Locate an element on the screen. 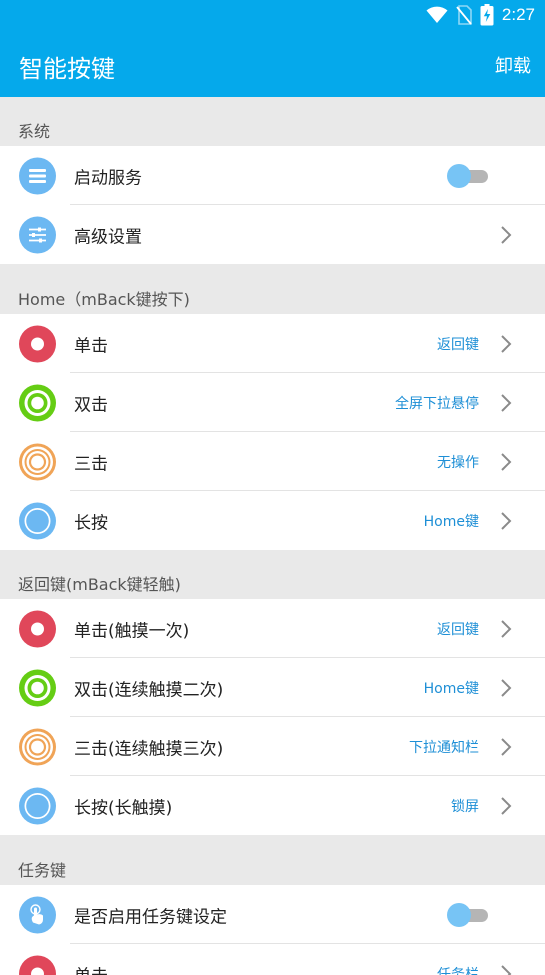 Image resolution: width=545 pixels, height=975 pixels. home-triple-tap-row: 三击 无操作 is located at coordinates (272, 461).